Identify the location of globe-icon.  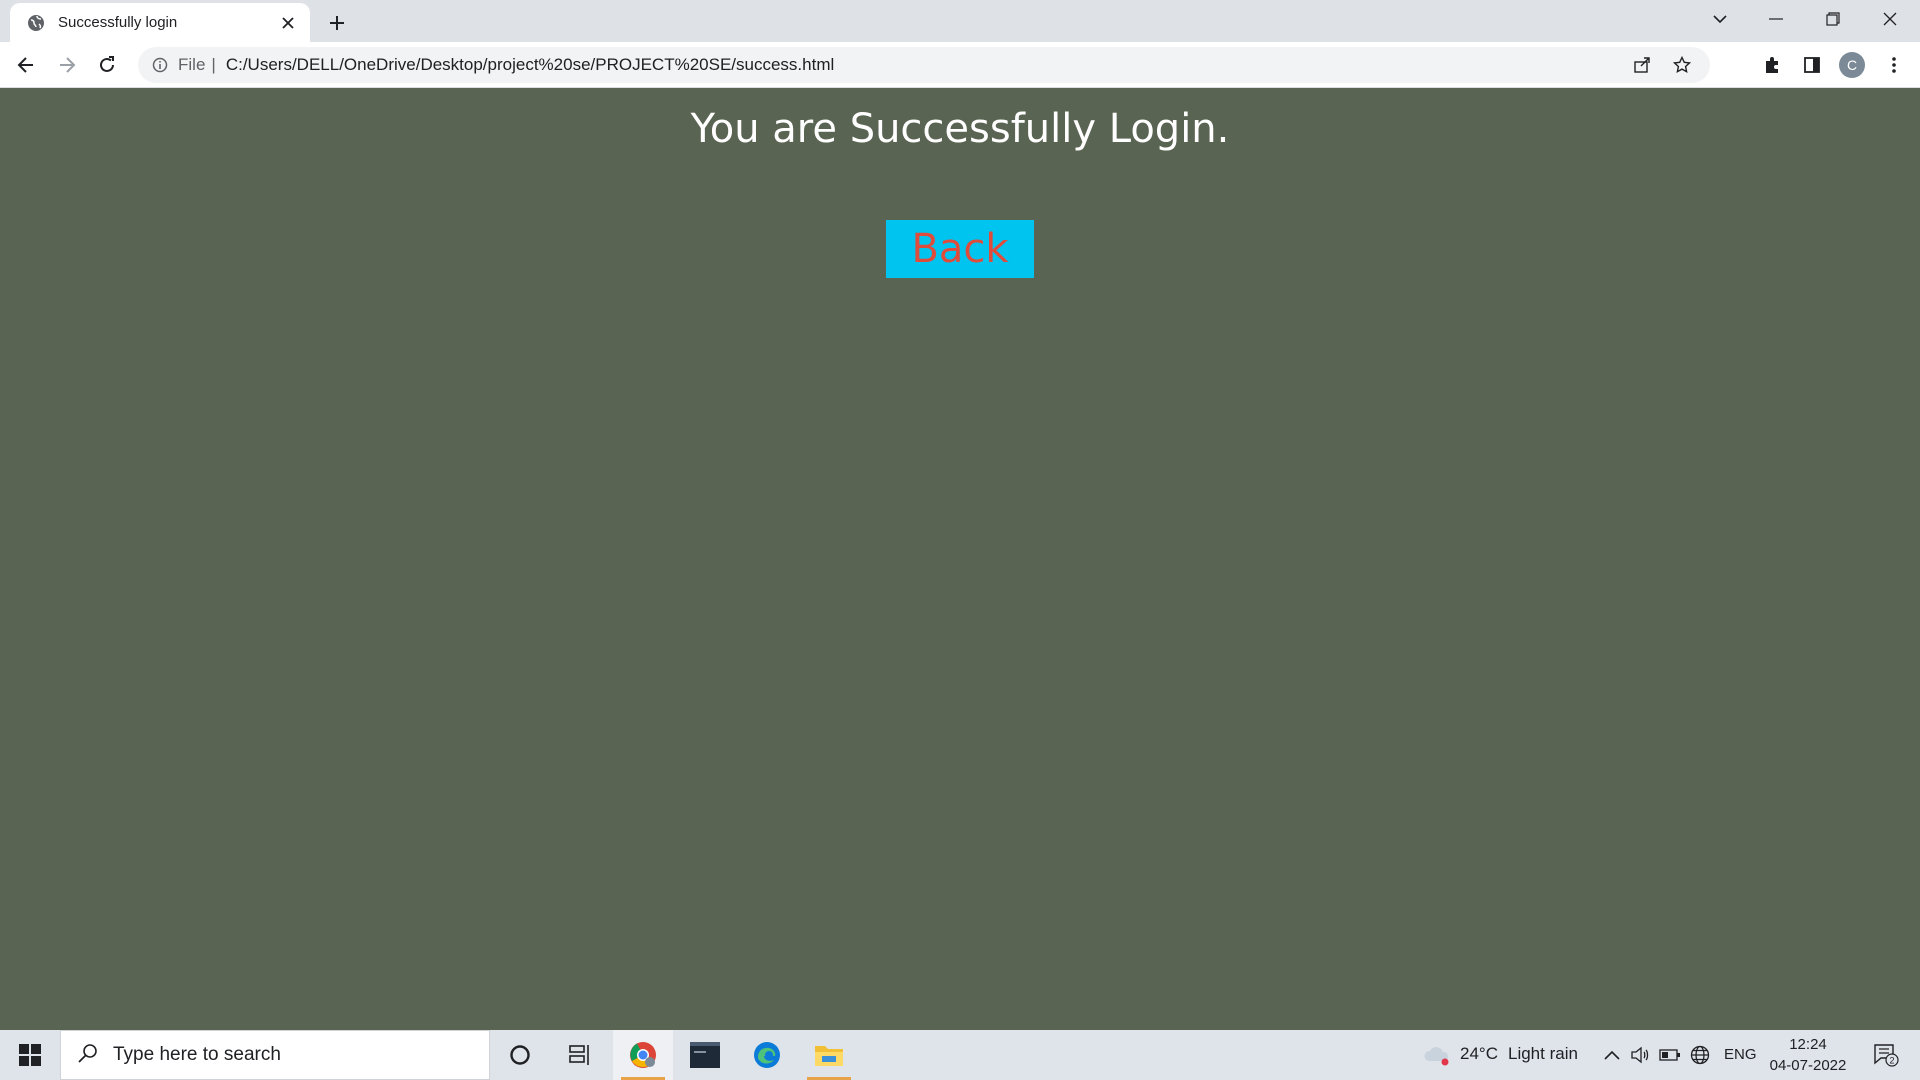
(36, 23).